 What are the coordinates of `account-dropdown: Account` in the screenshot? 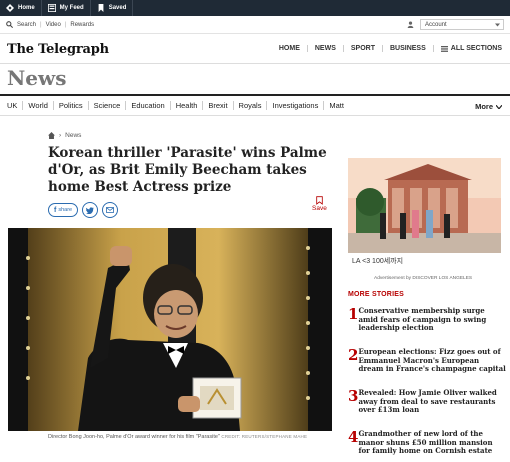 It's located at (462, 24).